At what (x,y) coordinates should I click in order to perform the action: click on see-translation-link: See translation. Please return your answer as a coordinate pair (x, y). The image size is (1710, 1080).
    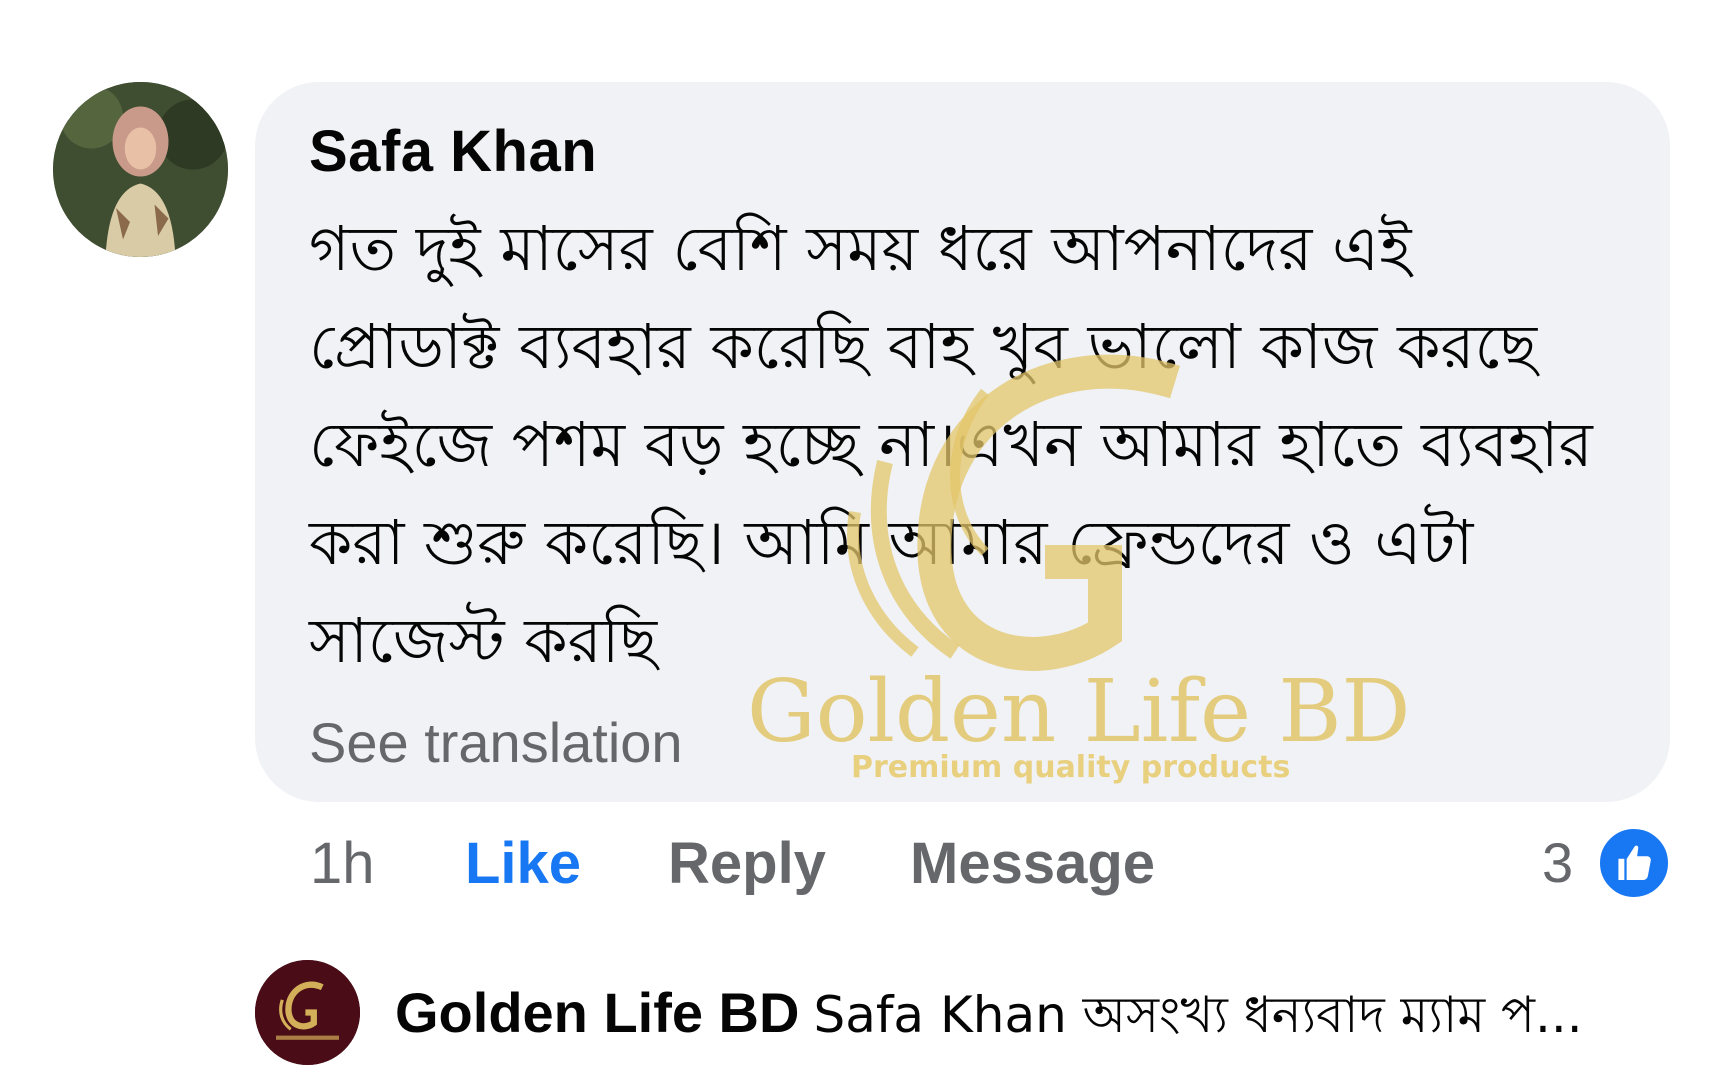
    Looking at the image, I should click on (496, 742).